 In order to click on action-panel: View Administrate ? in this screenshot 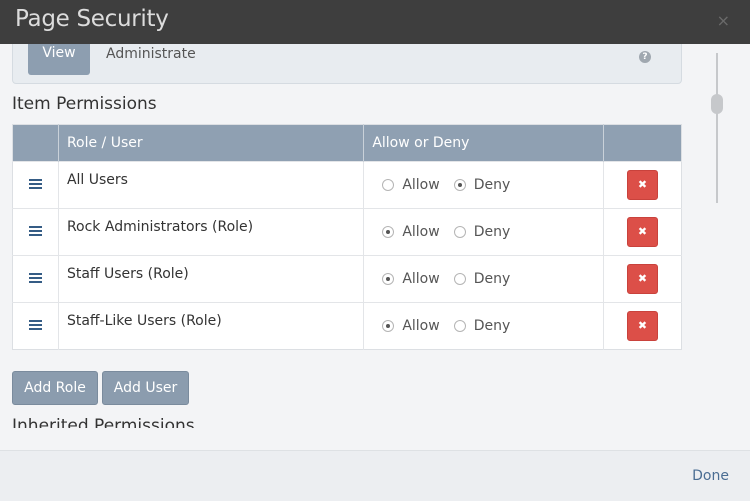, I will do `click(347, 64)`.